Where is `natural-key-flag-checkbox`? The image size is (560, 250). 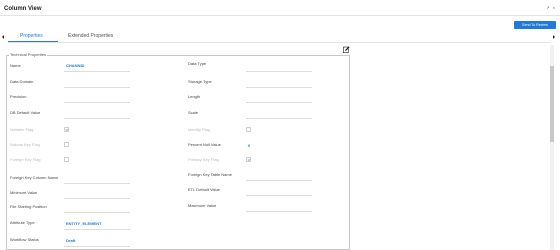
natural-key-flag-checkbox is located at coordinates (66, 144).